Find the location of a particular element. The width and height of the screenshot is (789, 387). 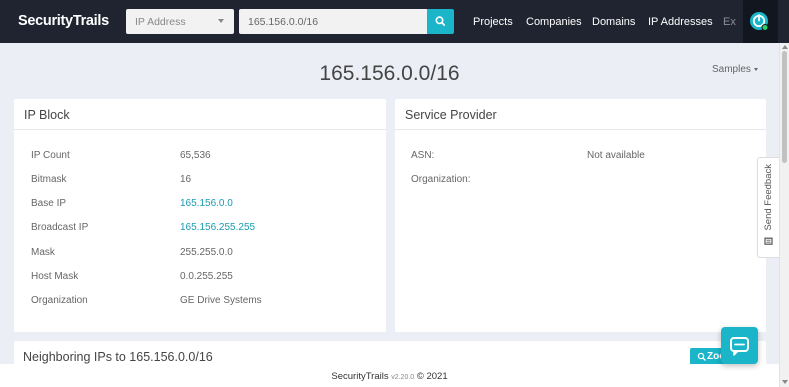

chat-icon is located at coordinates (739, 346).